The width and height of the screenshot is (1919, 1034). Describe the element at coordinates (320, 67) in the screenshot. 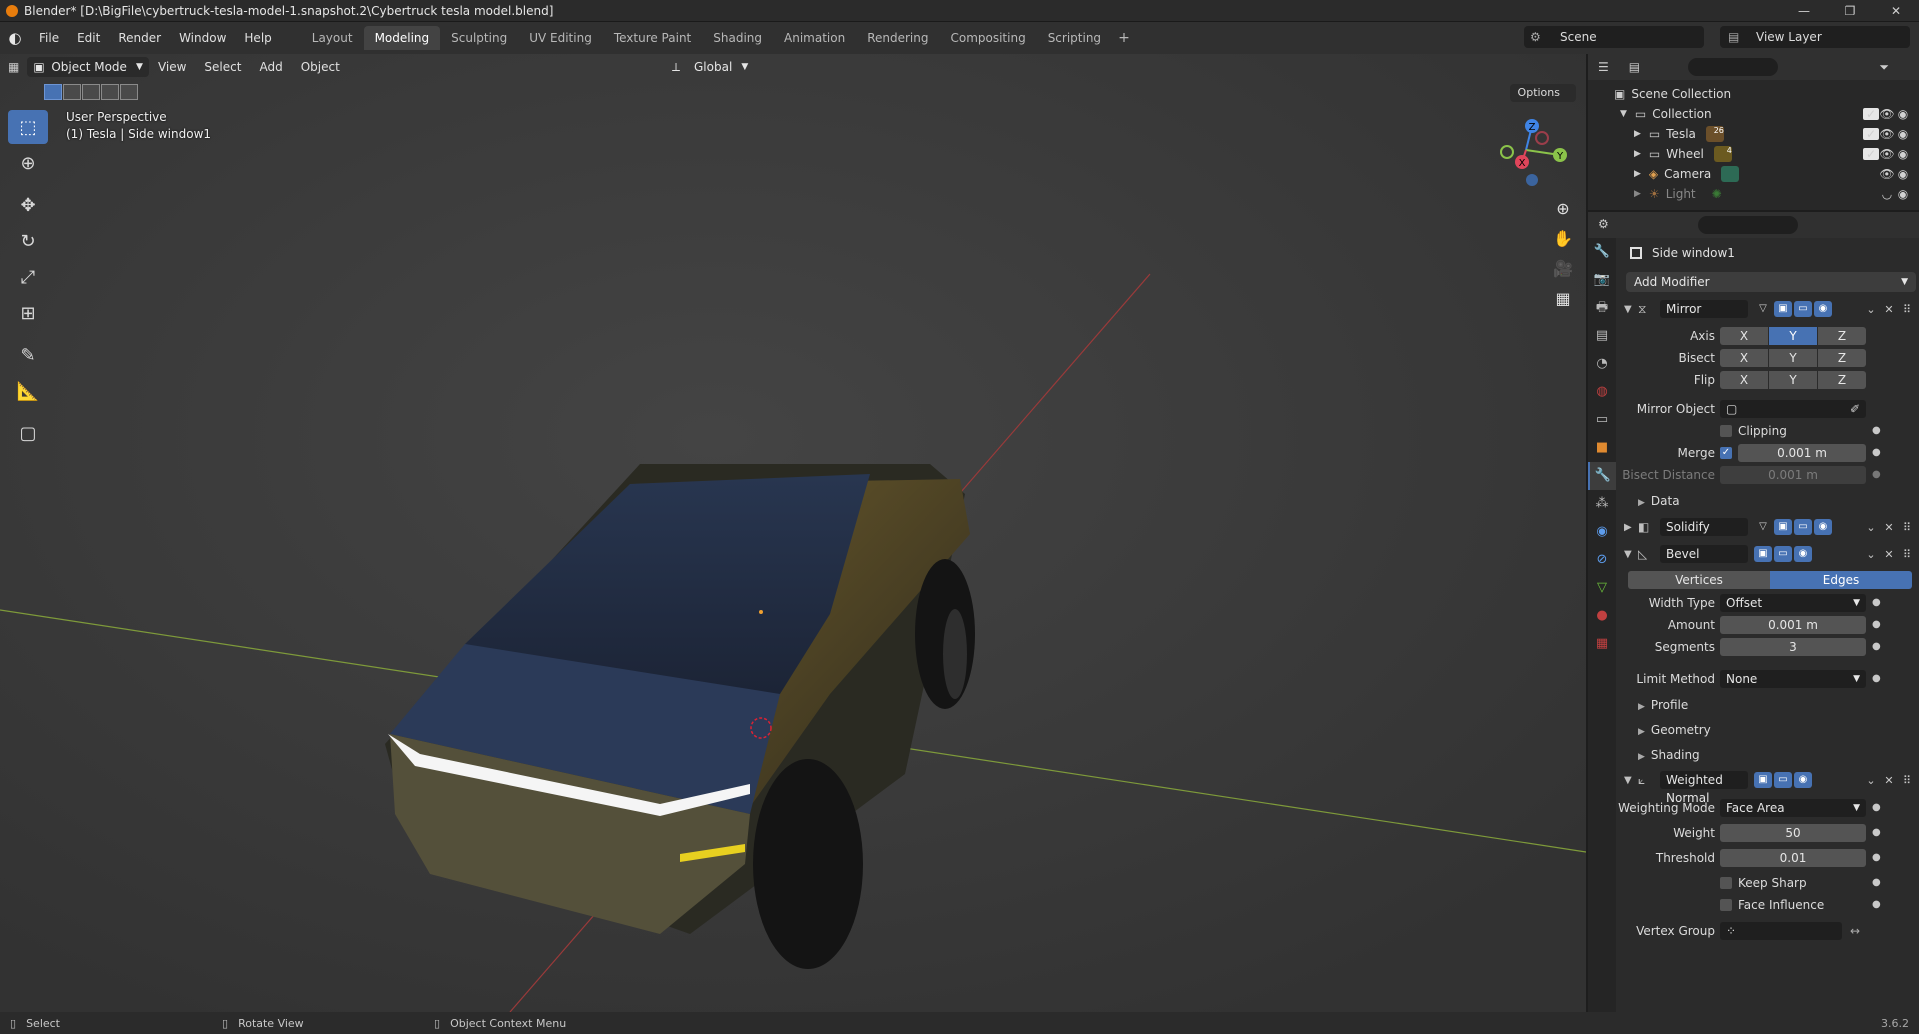

I see `viewport-menu-object: Object` at that location.